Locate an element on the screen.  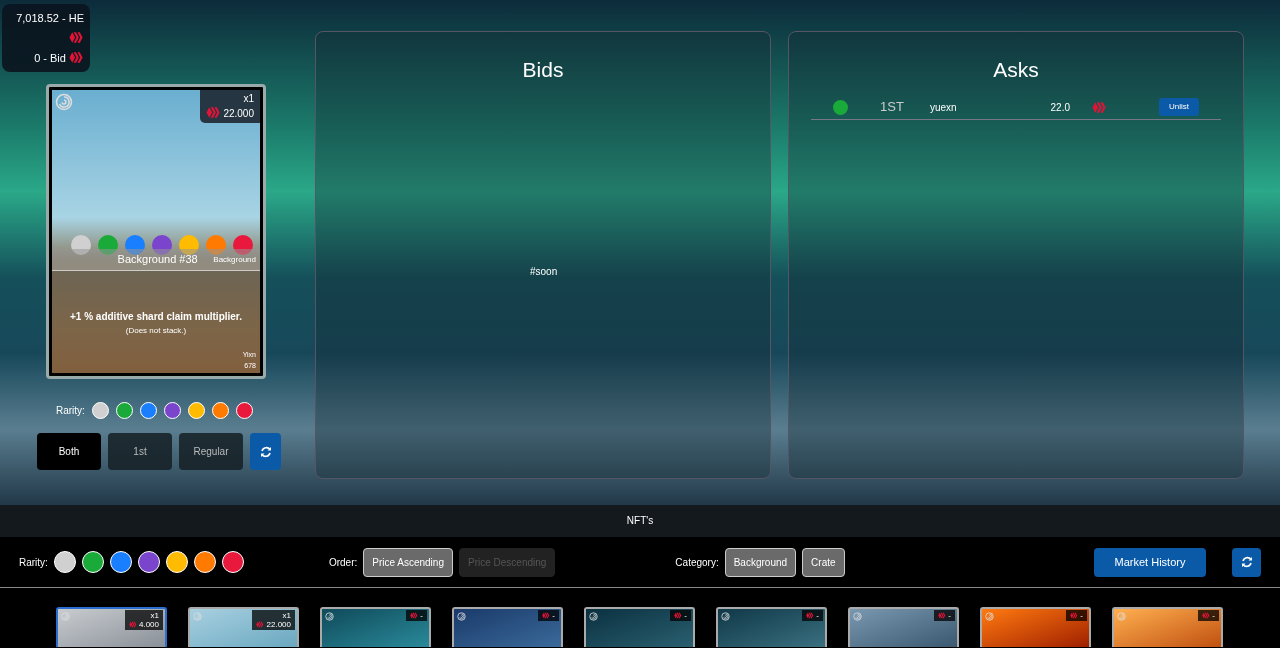
hive-engine-balance: 7,018.52 - HE is located at coordinates (50, 18).